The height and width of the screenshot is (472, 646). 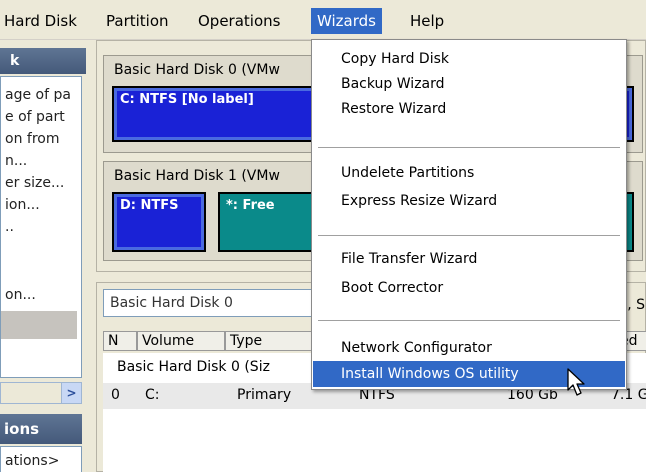 What do you see at coordinates (469, 109) in the screenshot?
I see `menu-item-restore-wizard: Restore Wizard` at bounding box center [469, 109].